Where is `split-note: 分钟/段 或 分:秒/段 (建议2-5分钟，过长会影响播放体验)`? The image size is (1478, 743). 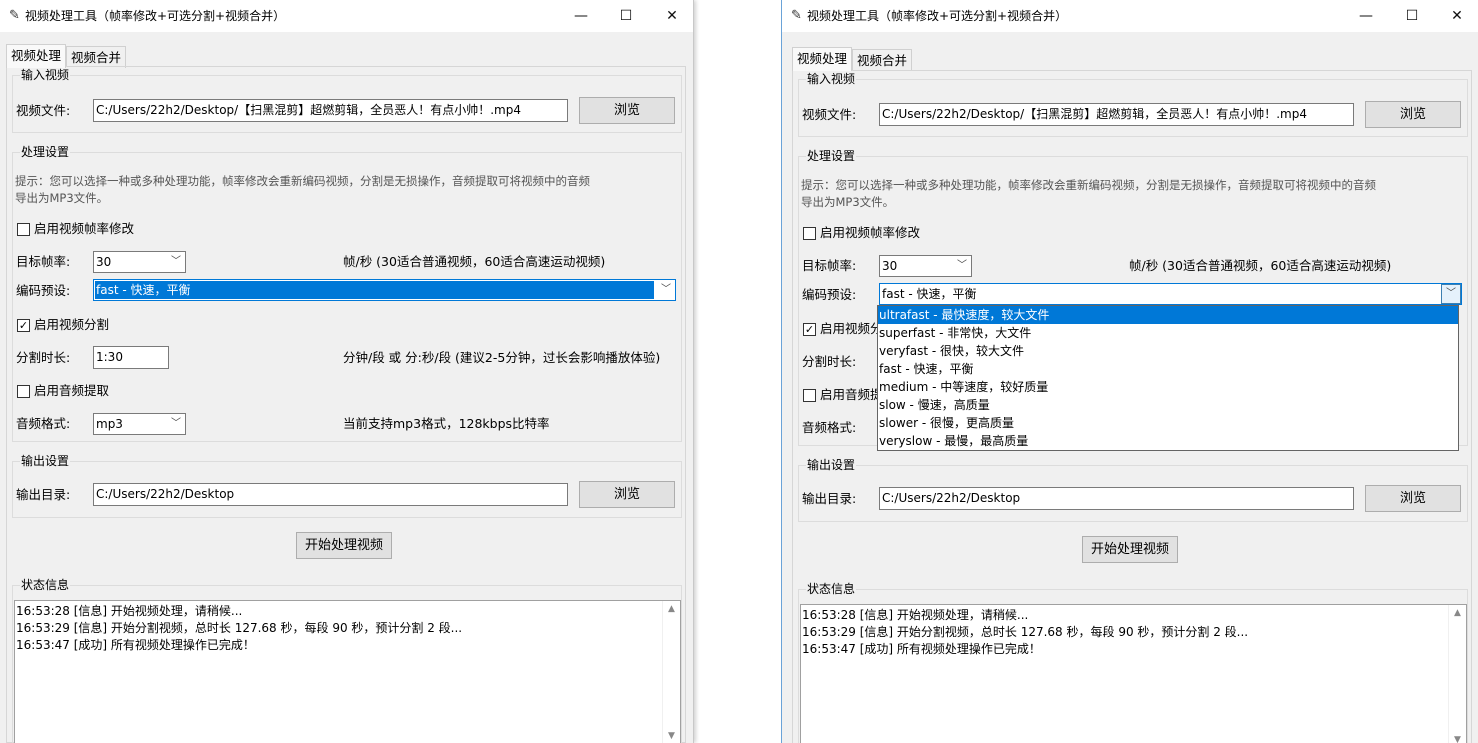
split-note: 分钟/段 或 分:秒/段 (建议2-5分钟，过长会影响播放体验) is located at coordinates (502, 357).